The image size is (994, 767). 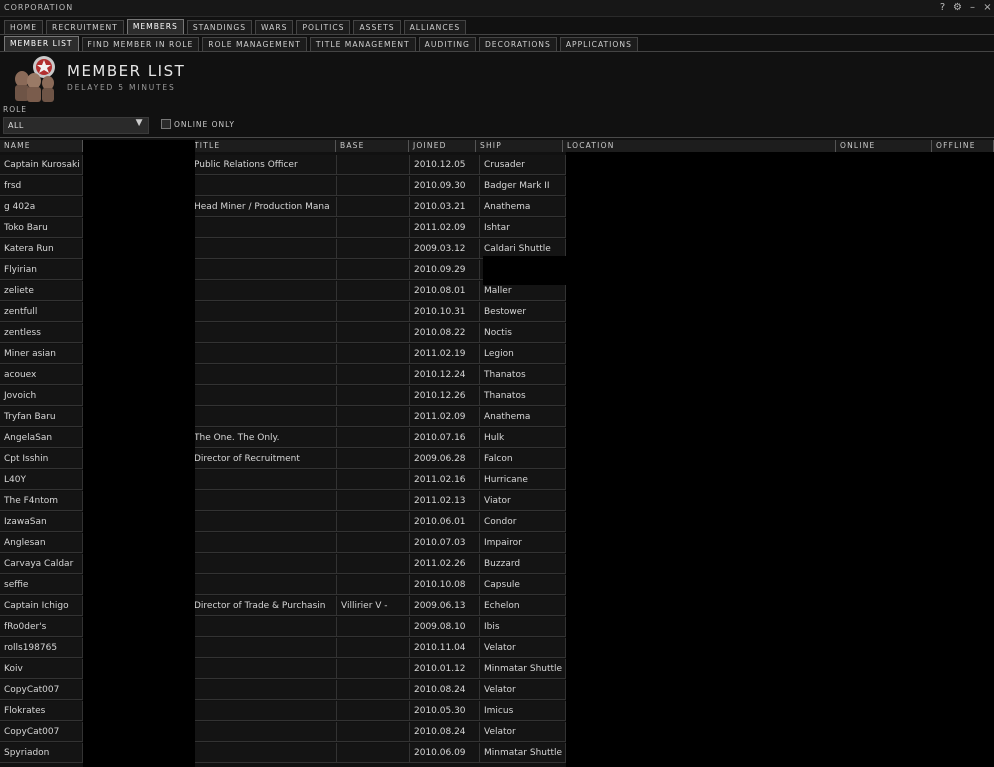 I want to click on column-header-title: TITLE, so click(x=263, y=146).